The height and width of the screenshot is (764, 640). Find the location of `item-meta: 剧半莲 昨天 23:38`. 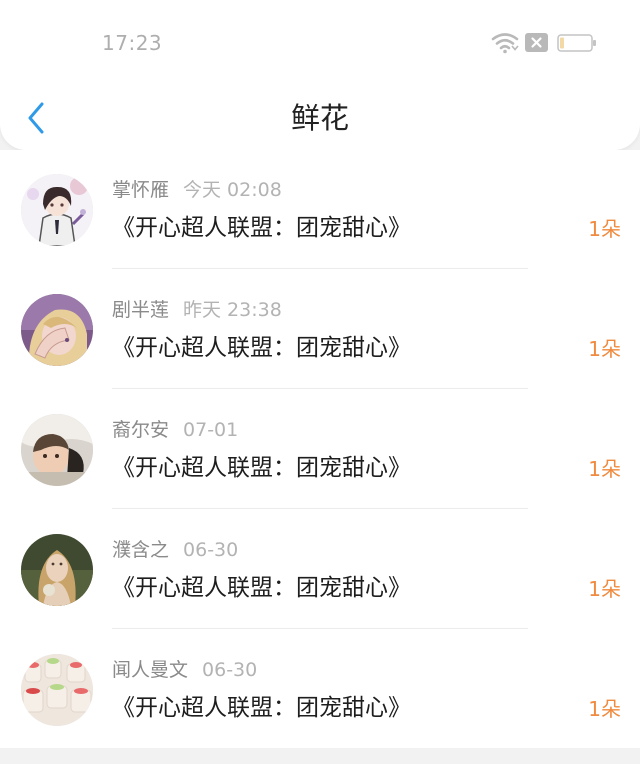

item-meta: 剧半莲 昨天 23:38 is located at coordinates (197, 310).